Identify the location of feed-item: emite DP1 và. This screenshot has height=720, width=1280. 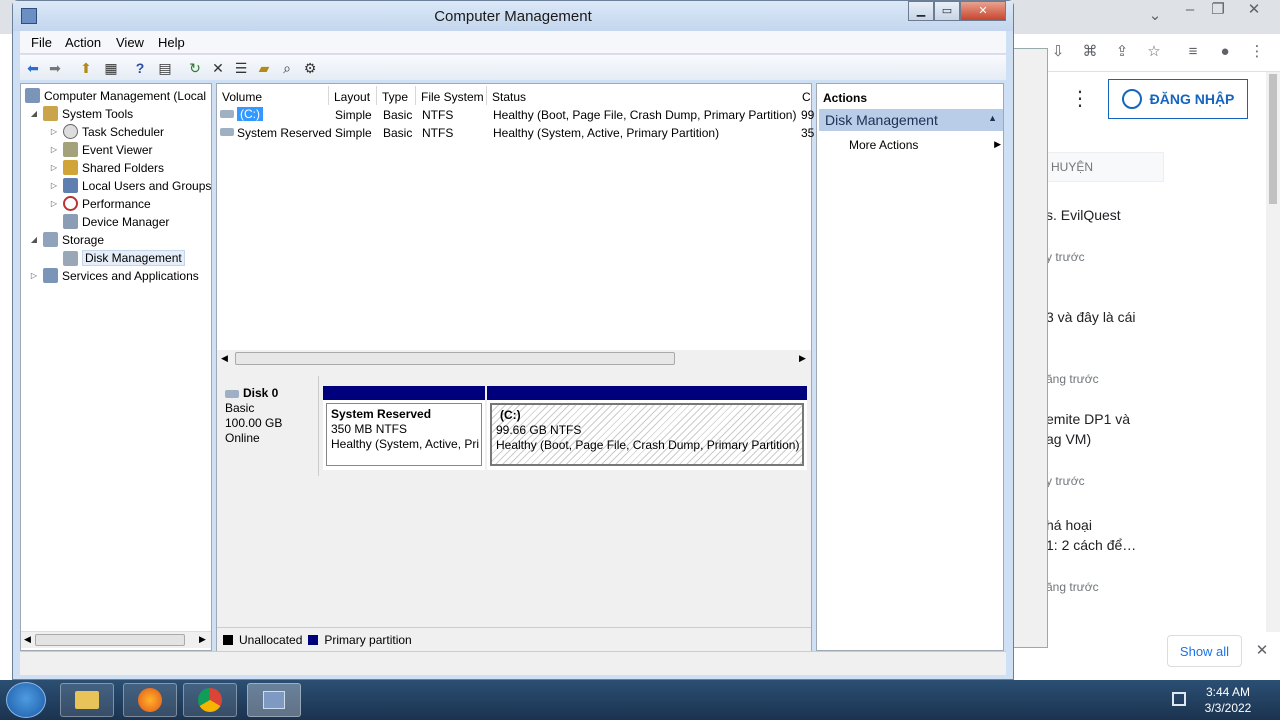
(1088, 419).